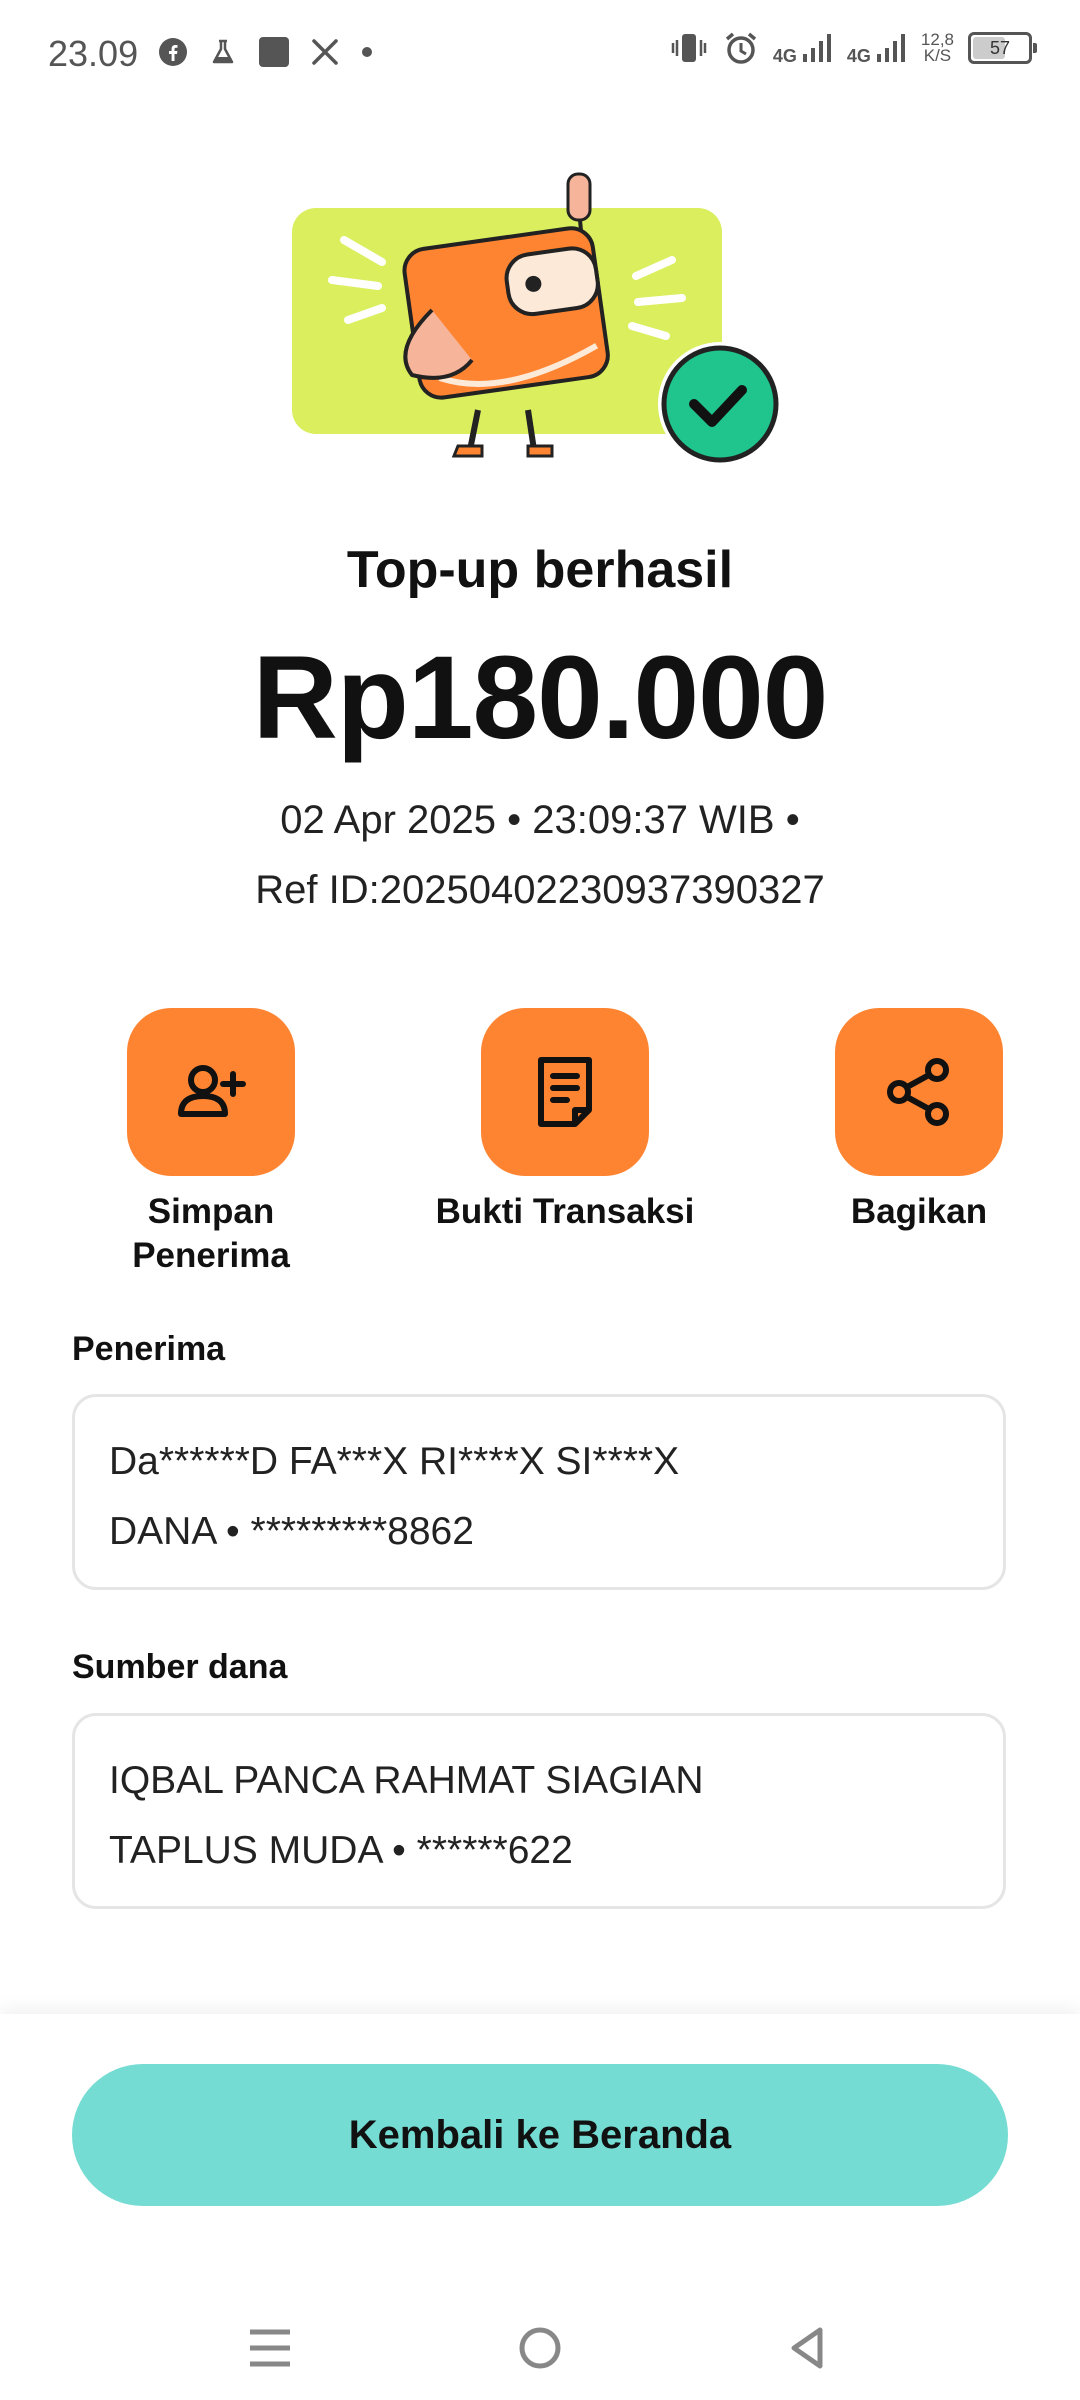 The image size is (1080, 2400). Describe the element at coordinates (406, 1780) in the screenshot. I see `source-name: IQBAL PANCA RAHMAT SIAGIAN` at that location.